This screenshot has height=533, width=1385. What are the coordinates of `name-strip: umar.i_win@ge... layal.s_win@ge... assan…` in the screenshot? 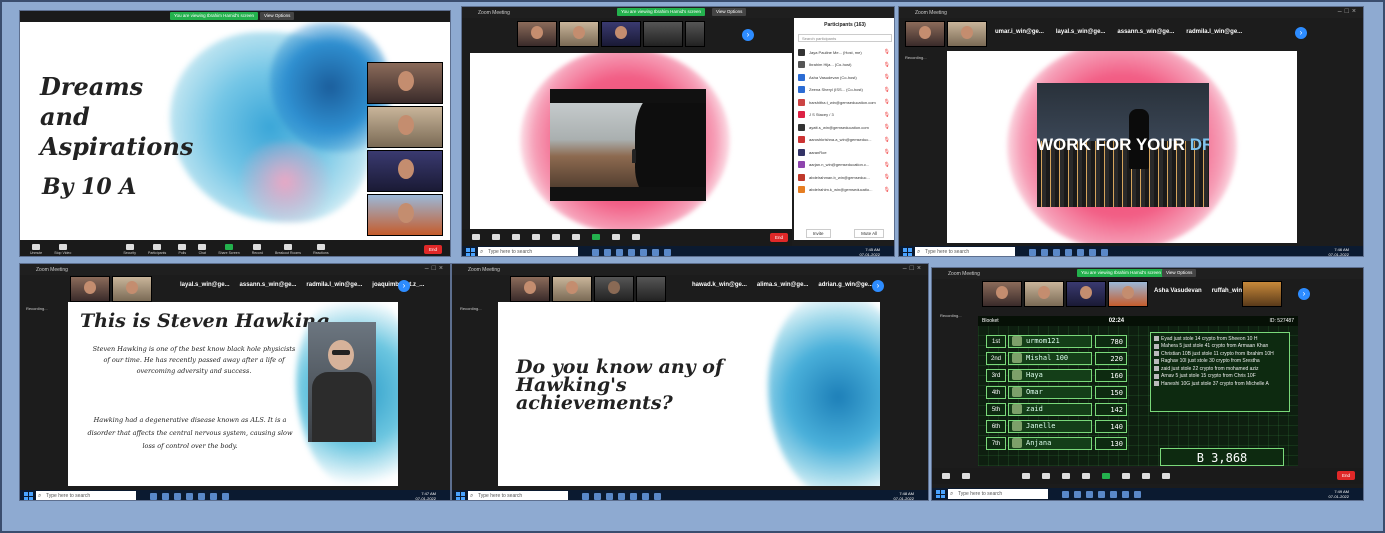 It's located at (1118, 32).